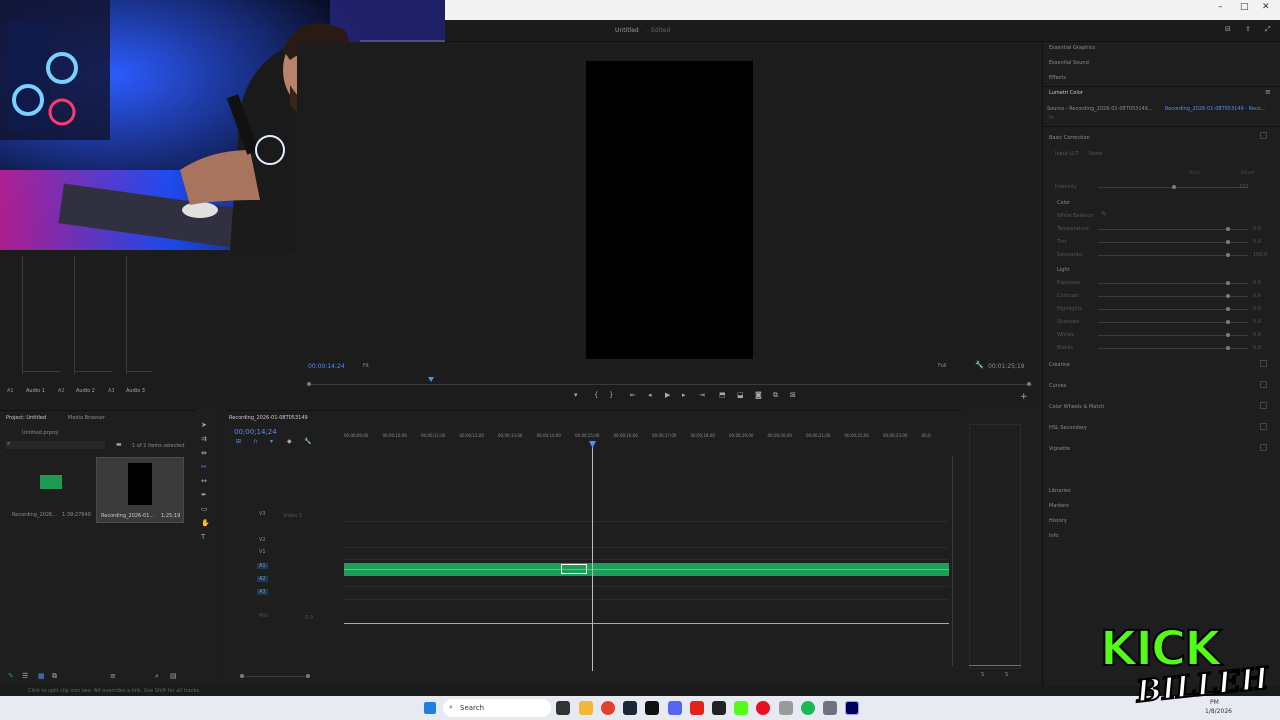 The width and height of the screenshot is (1280, 720). What do you see at coordinates (593, 556) in the screenshot?
I see `timeline-playhead` at bounding box center [593, 556].